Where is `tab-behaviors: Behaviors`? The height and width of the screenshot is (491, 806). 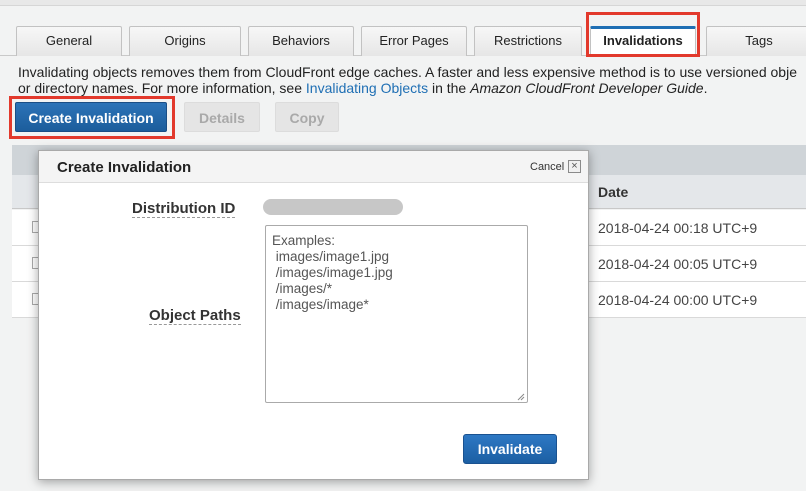
tab-behaviors: Behaviors is located at coordinates (301, 41).